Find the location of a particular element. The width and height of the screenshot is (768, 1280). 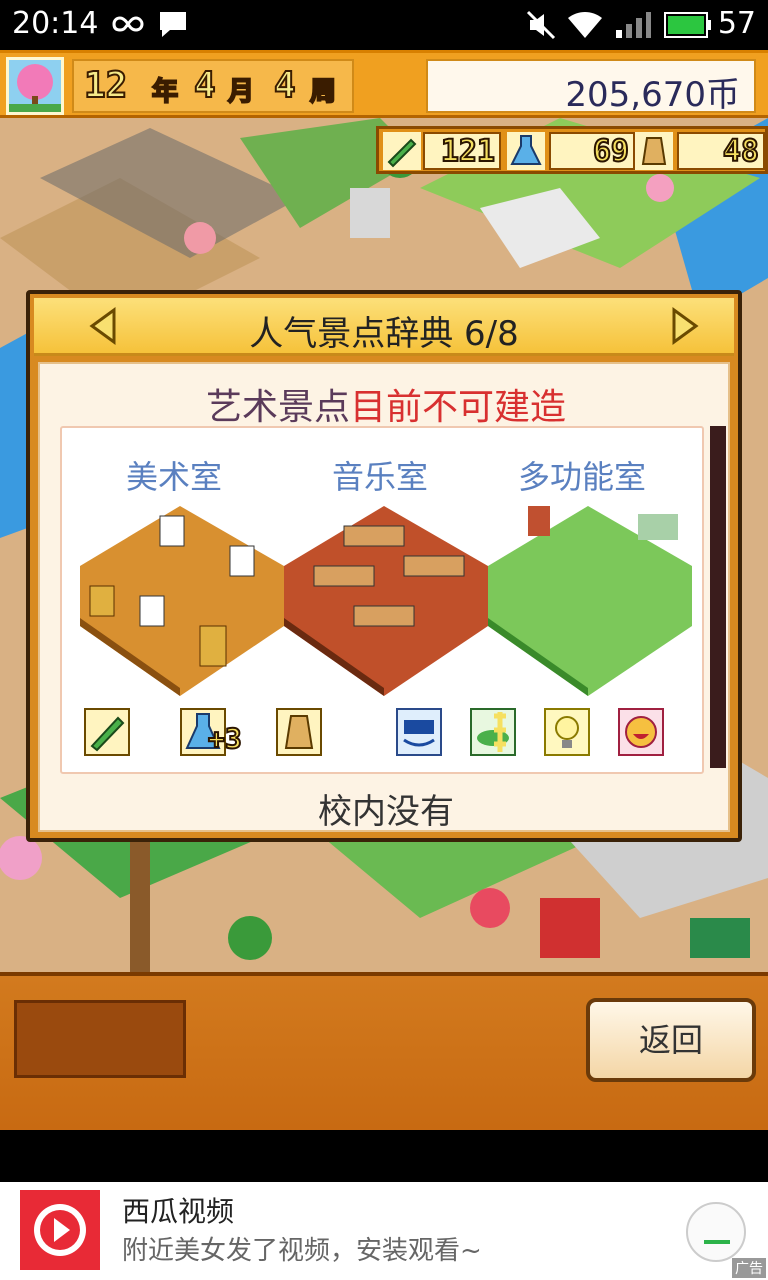

flask-resource: 69 is located at coordinates (592, 151).